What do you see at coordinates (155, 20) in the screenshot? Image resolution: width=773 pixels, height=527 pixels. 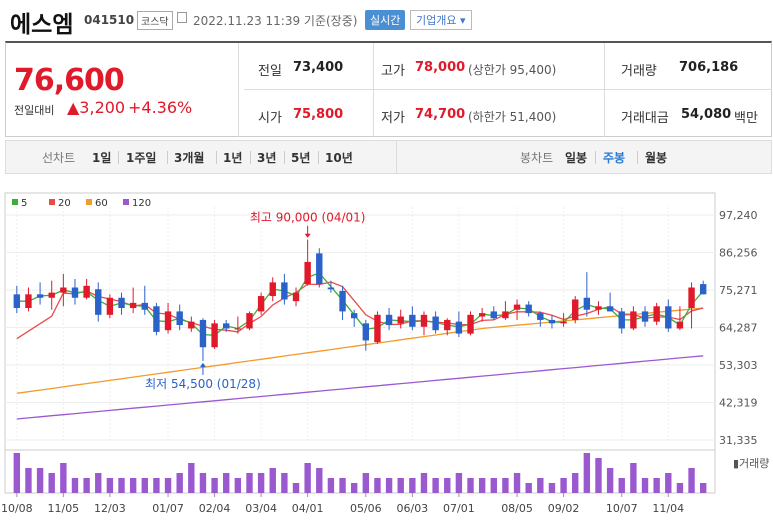 I see `market-badge: 코스닥` at bounding box center [155, 20].